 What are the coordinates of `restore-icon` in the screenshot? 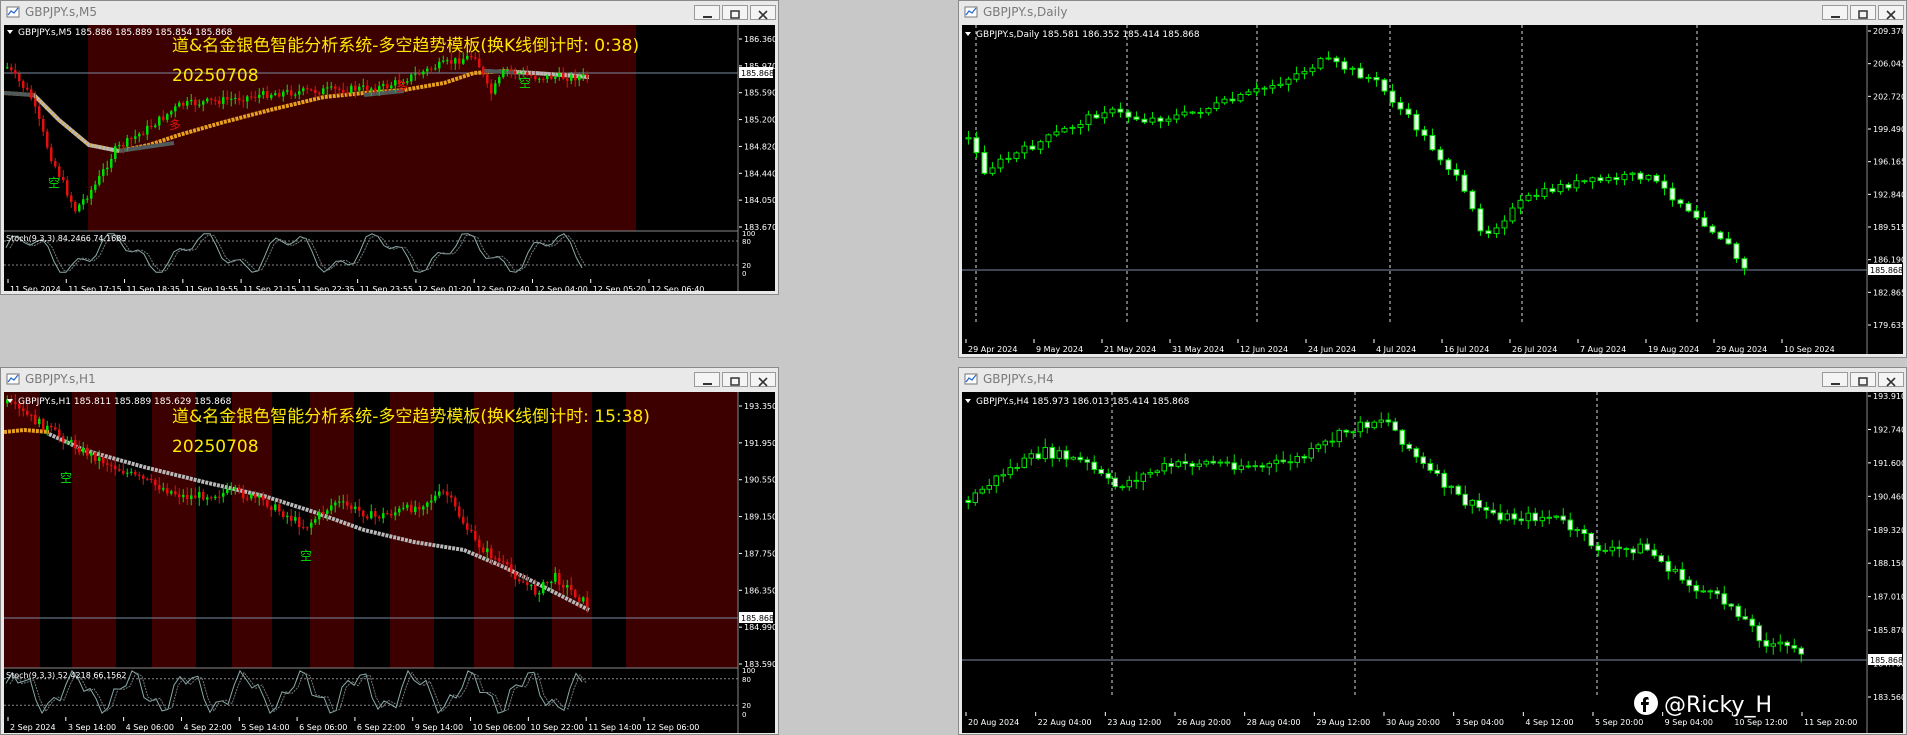 It's located at (1863, 381).